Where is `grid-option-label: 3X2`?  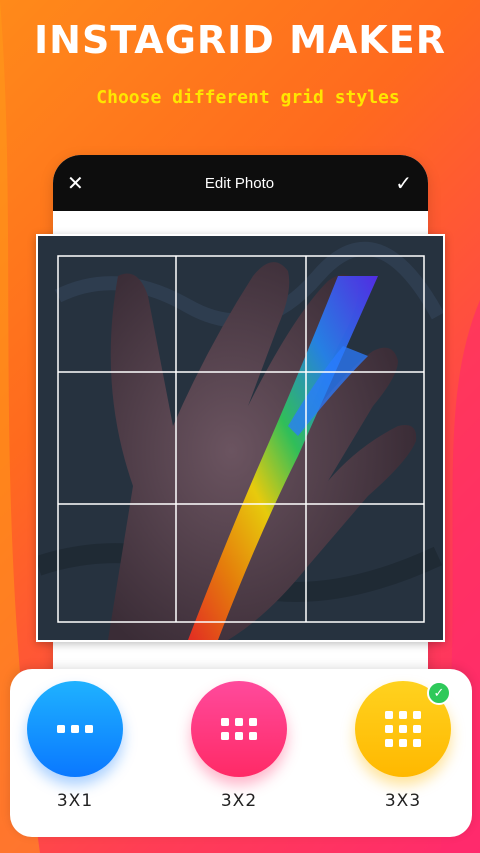 grid-option-label: 3X2 is located at coordinates (239, 801).